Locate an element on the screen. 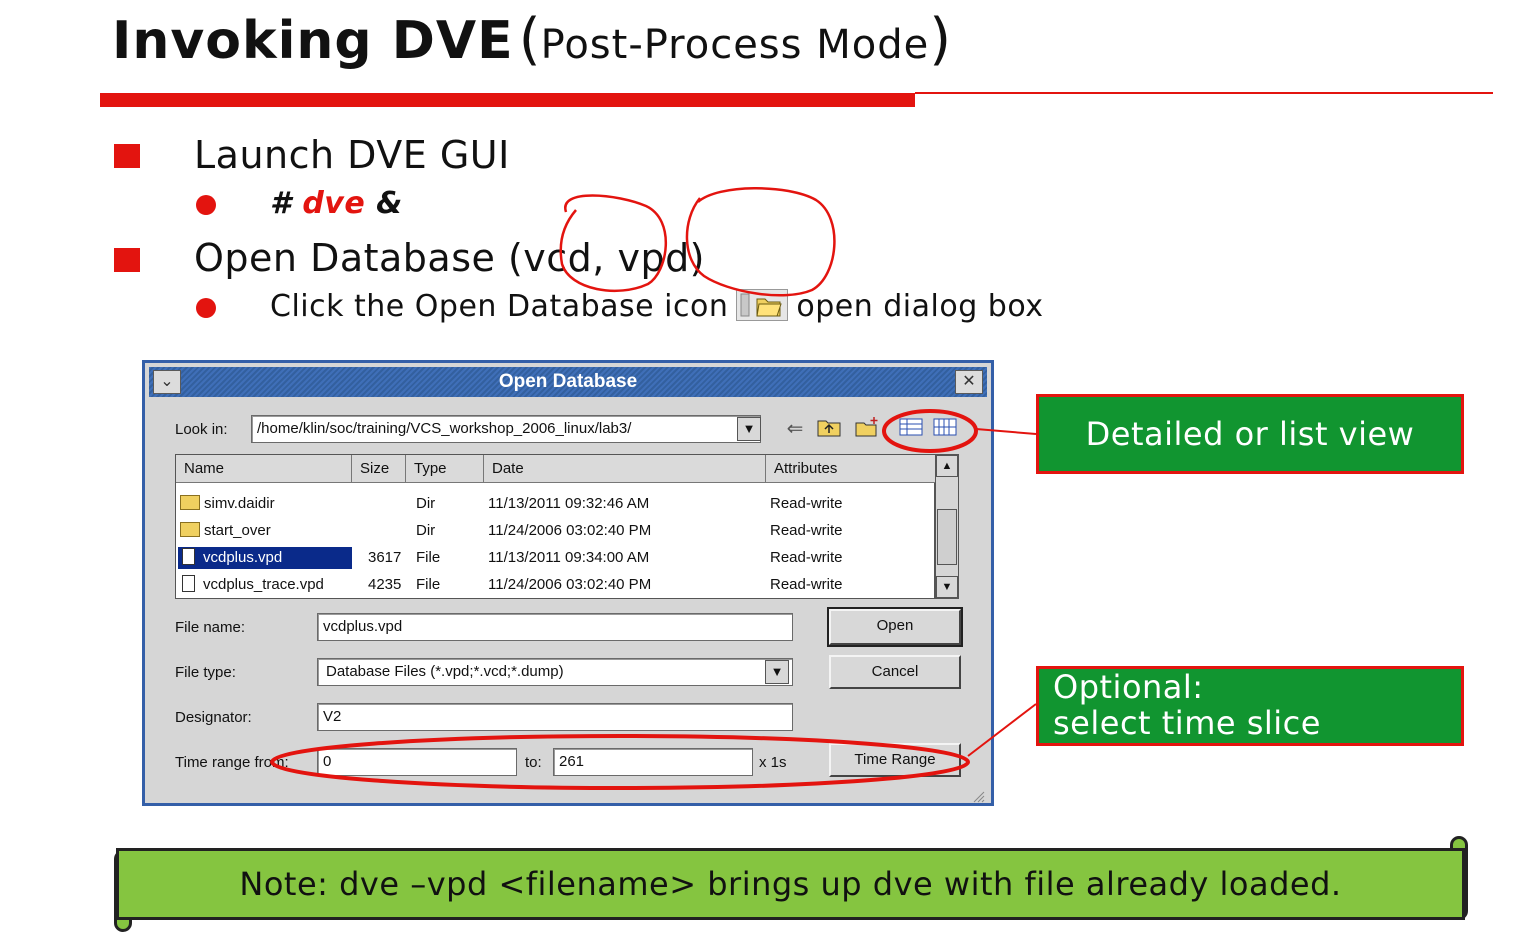 The width and height of the screenshot is (1521, 936). column-header-attributes: Attributes is located at coordinates (851, 469).